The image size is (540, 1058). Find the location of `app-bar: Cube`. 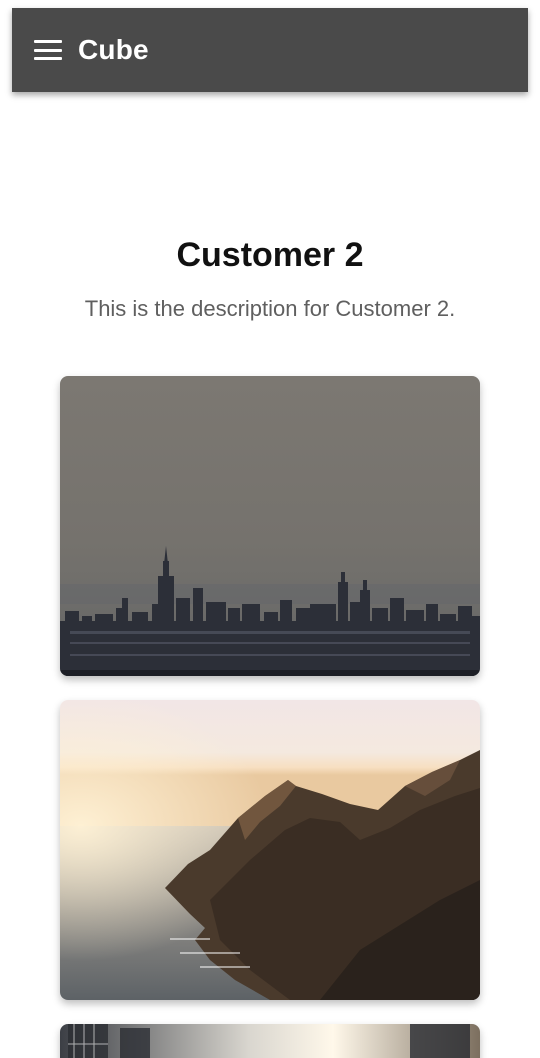

app-bar: Cube is located at coordinates (270, 50).